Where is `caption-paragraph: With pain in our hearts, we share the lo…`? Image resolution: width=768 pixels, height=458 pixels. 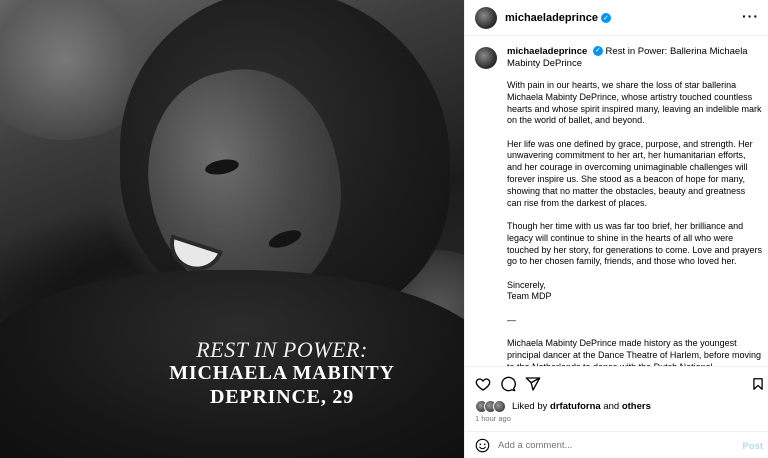 caption-paragraph: With pain in our hearts, we share the lo… is located at coordinates (634, 103).